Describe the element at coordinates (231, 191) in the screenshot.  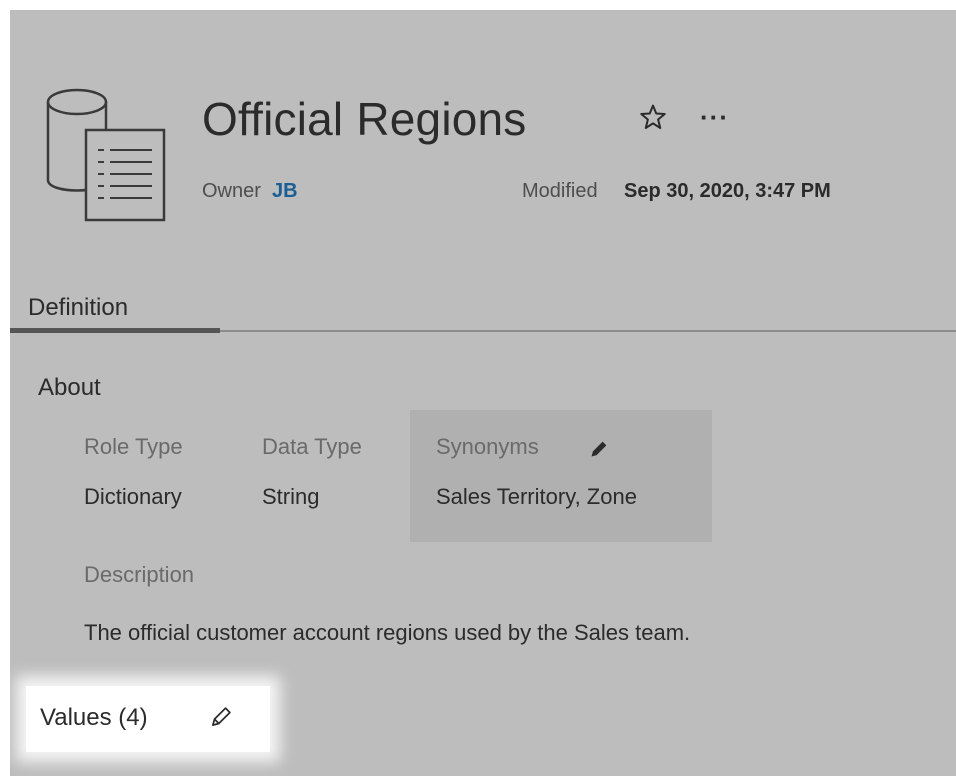
I see `owner-label: Owner` at that location.